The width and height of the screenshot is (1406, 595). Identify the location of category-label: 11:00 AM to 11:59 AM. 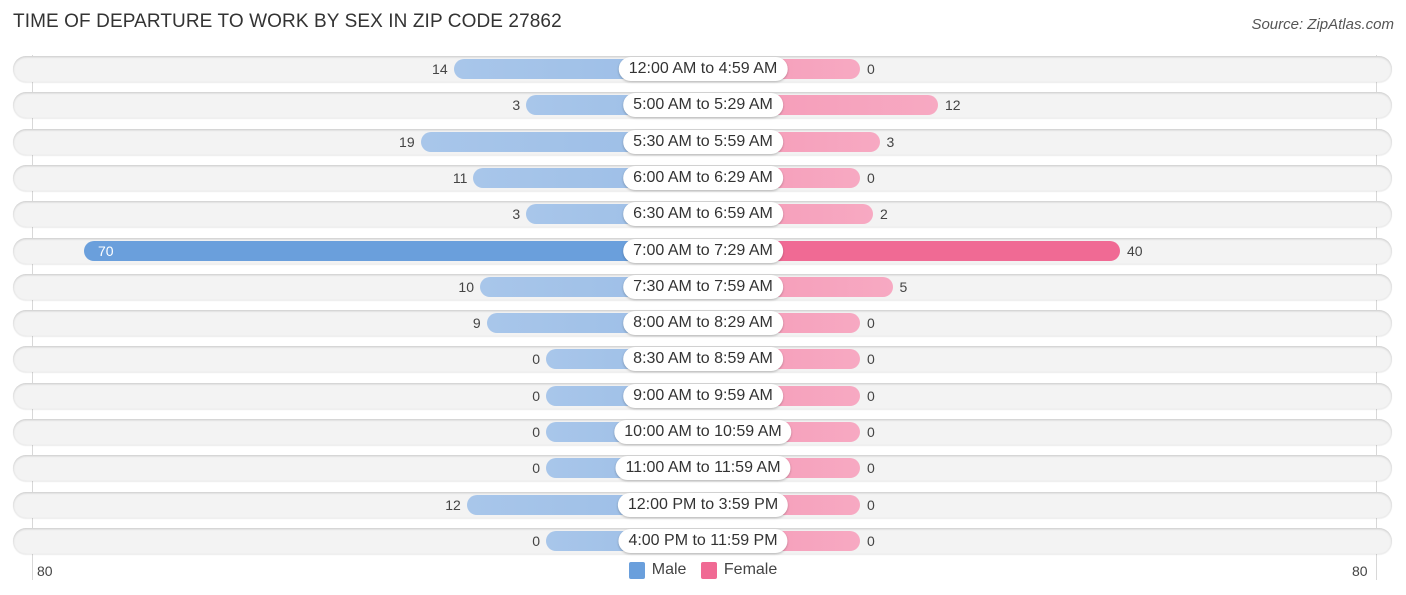
(703, 468).